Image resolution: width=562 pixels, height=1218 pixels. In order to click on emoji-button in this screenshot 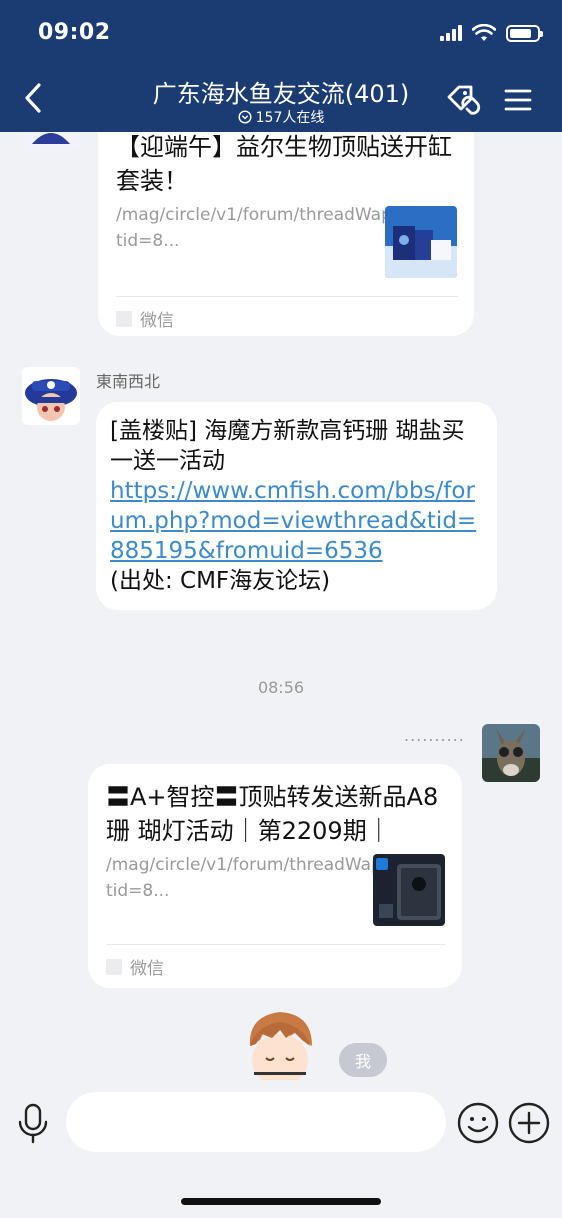, I will do `click(478, 1123)`.